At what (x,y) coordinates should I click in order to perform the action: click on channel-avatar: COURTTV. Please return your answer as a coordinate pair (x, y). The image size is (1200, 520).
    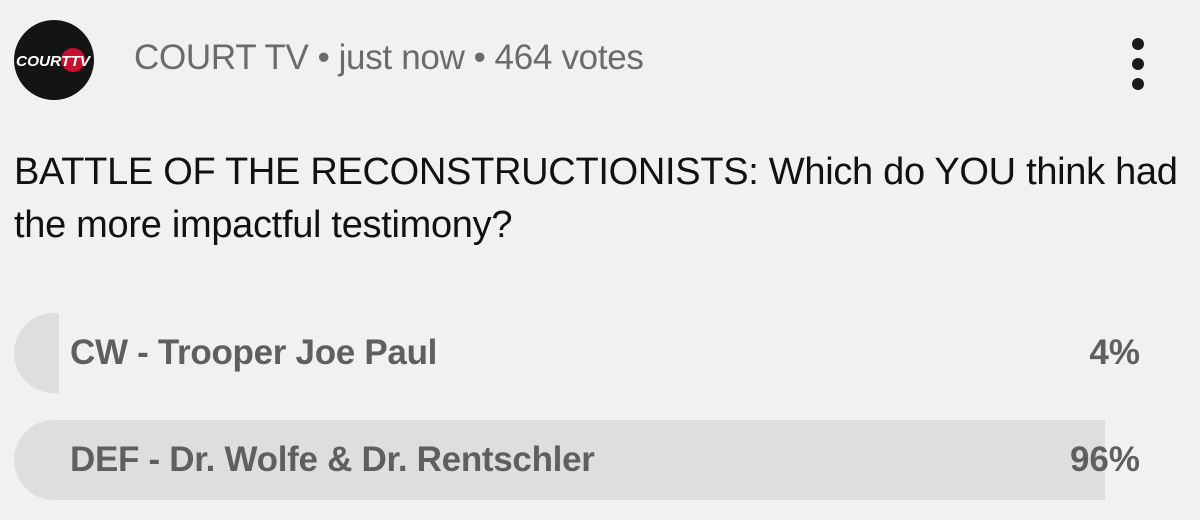
    Looking at the image, I should click on (54, 60).